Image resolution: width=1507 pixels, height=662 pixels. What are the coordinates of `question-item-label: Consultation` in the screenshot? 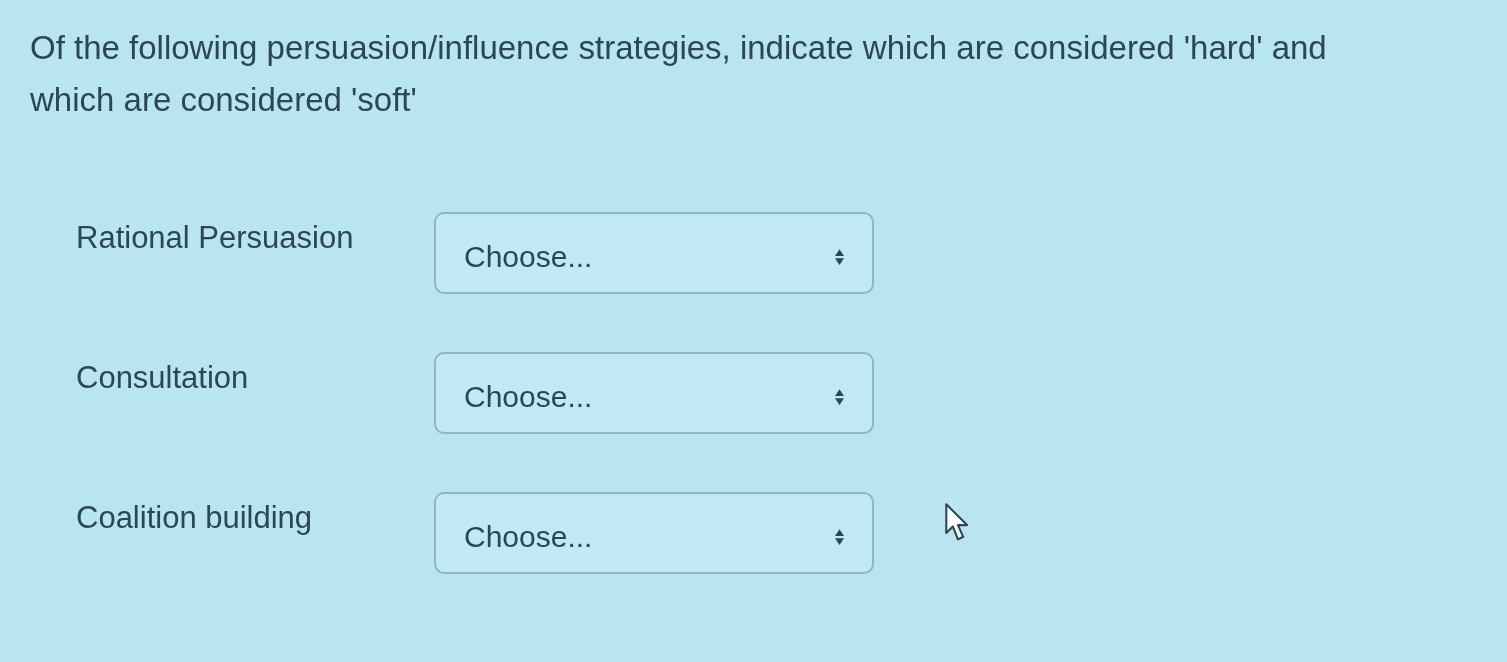 It's located at (163, 378).